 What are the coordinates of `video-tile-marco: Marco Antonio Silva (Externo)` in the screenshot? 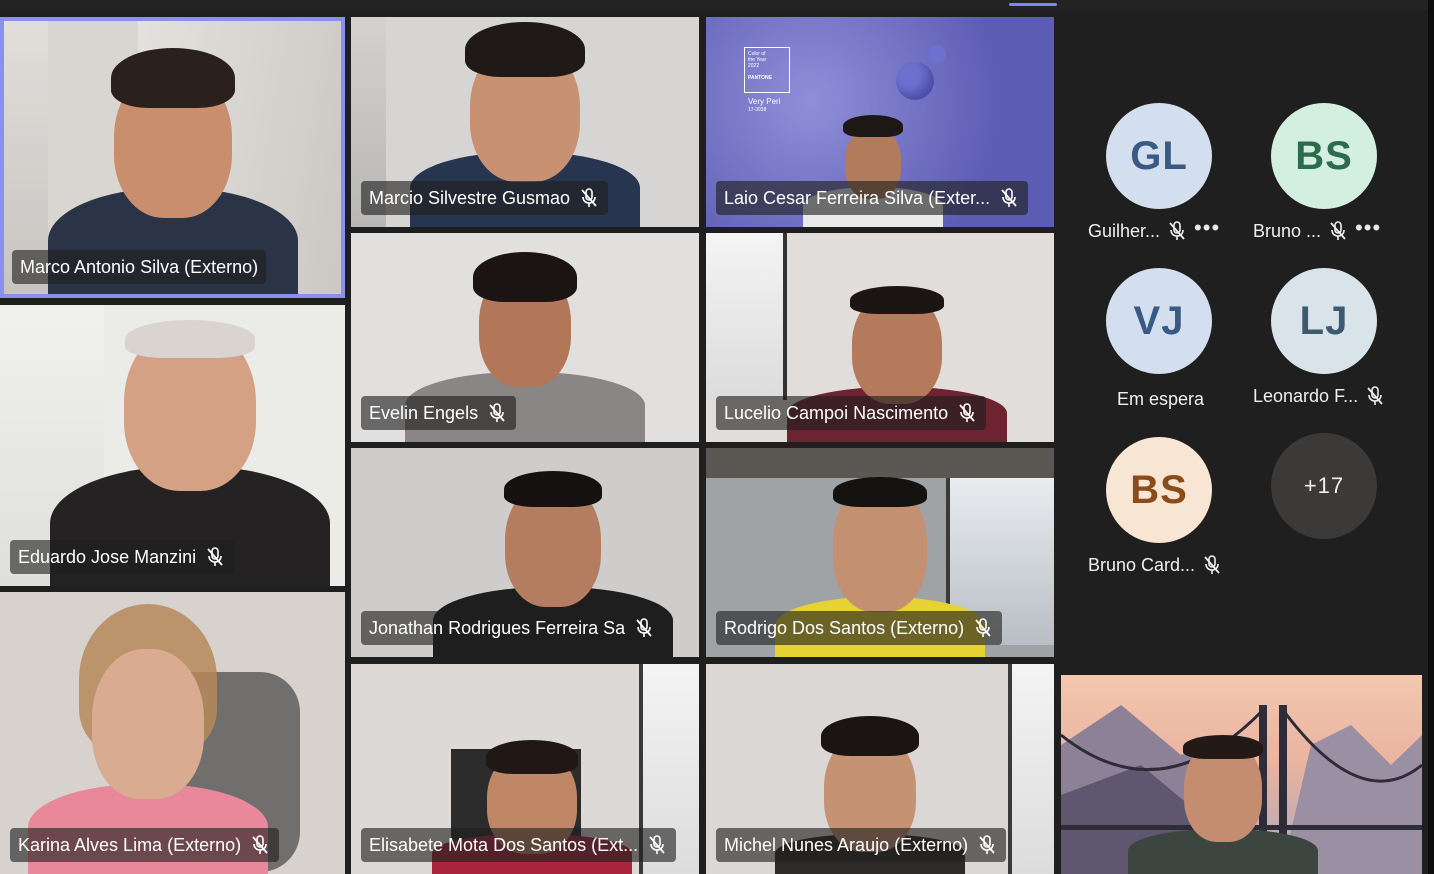 It's located at (172, 157).